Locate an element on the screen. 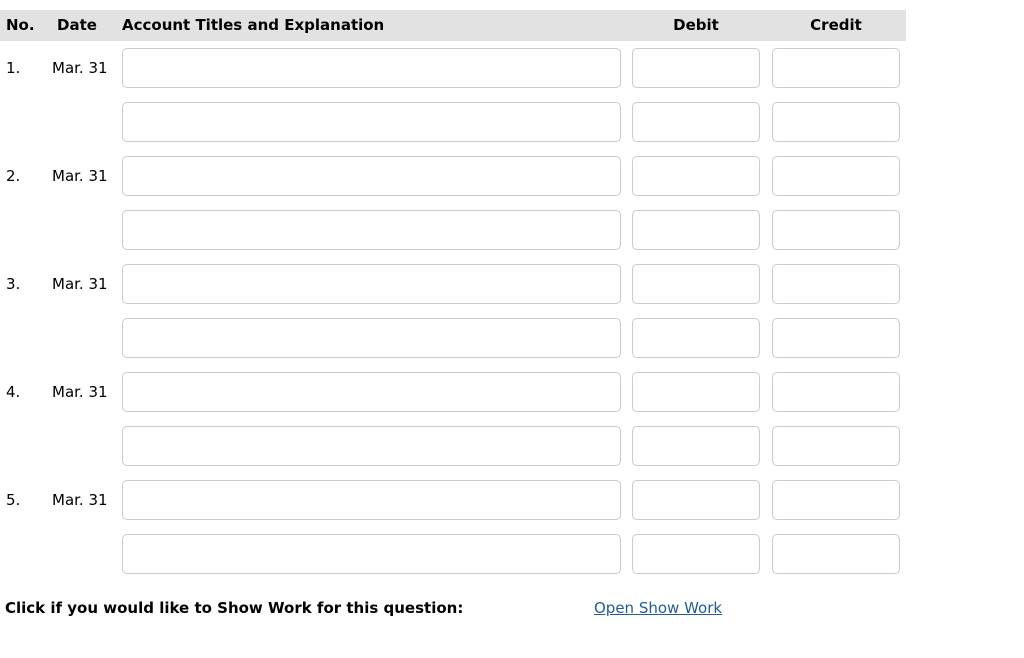 The height and width of the screenshot is (658, 1024). table-row: 5. Mar. 31 is located at coordinates (453, 500).